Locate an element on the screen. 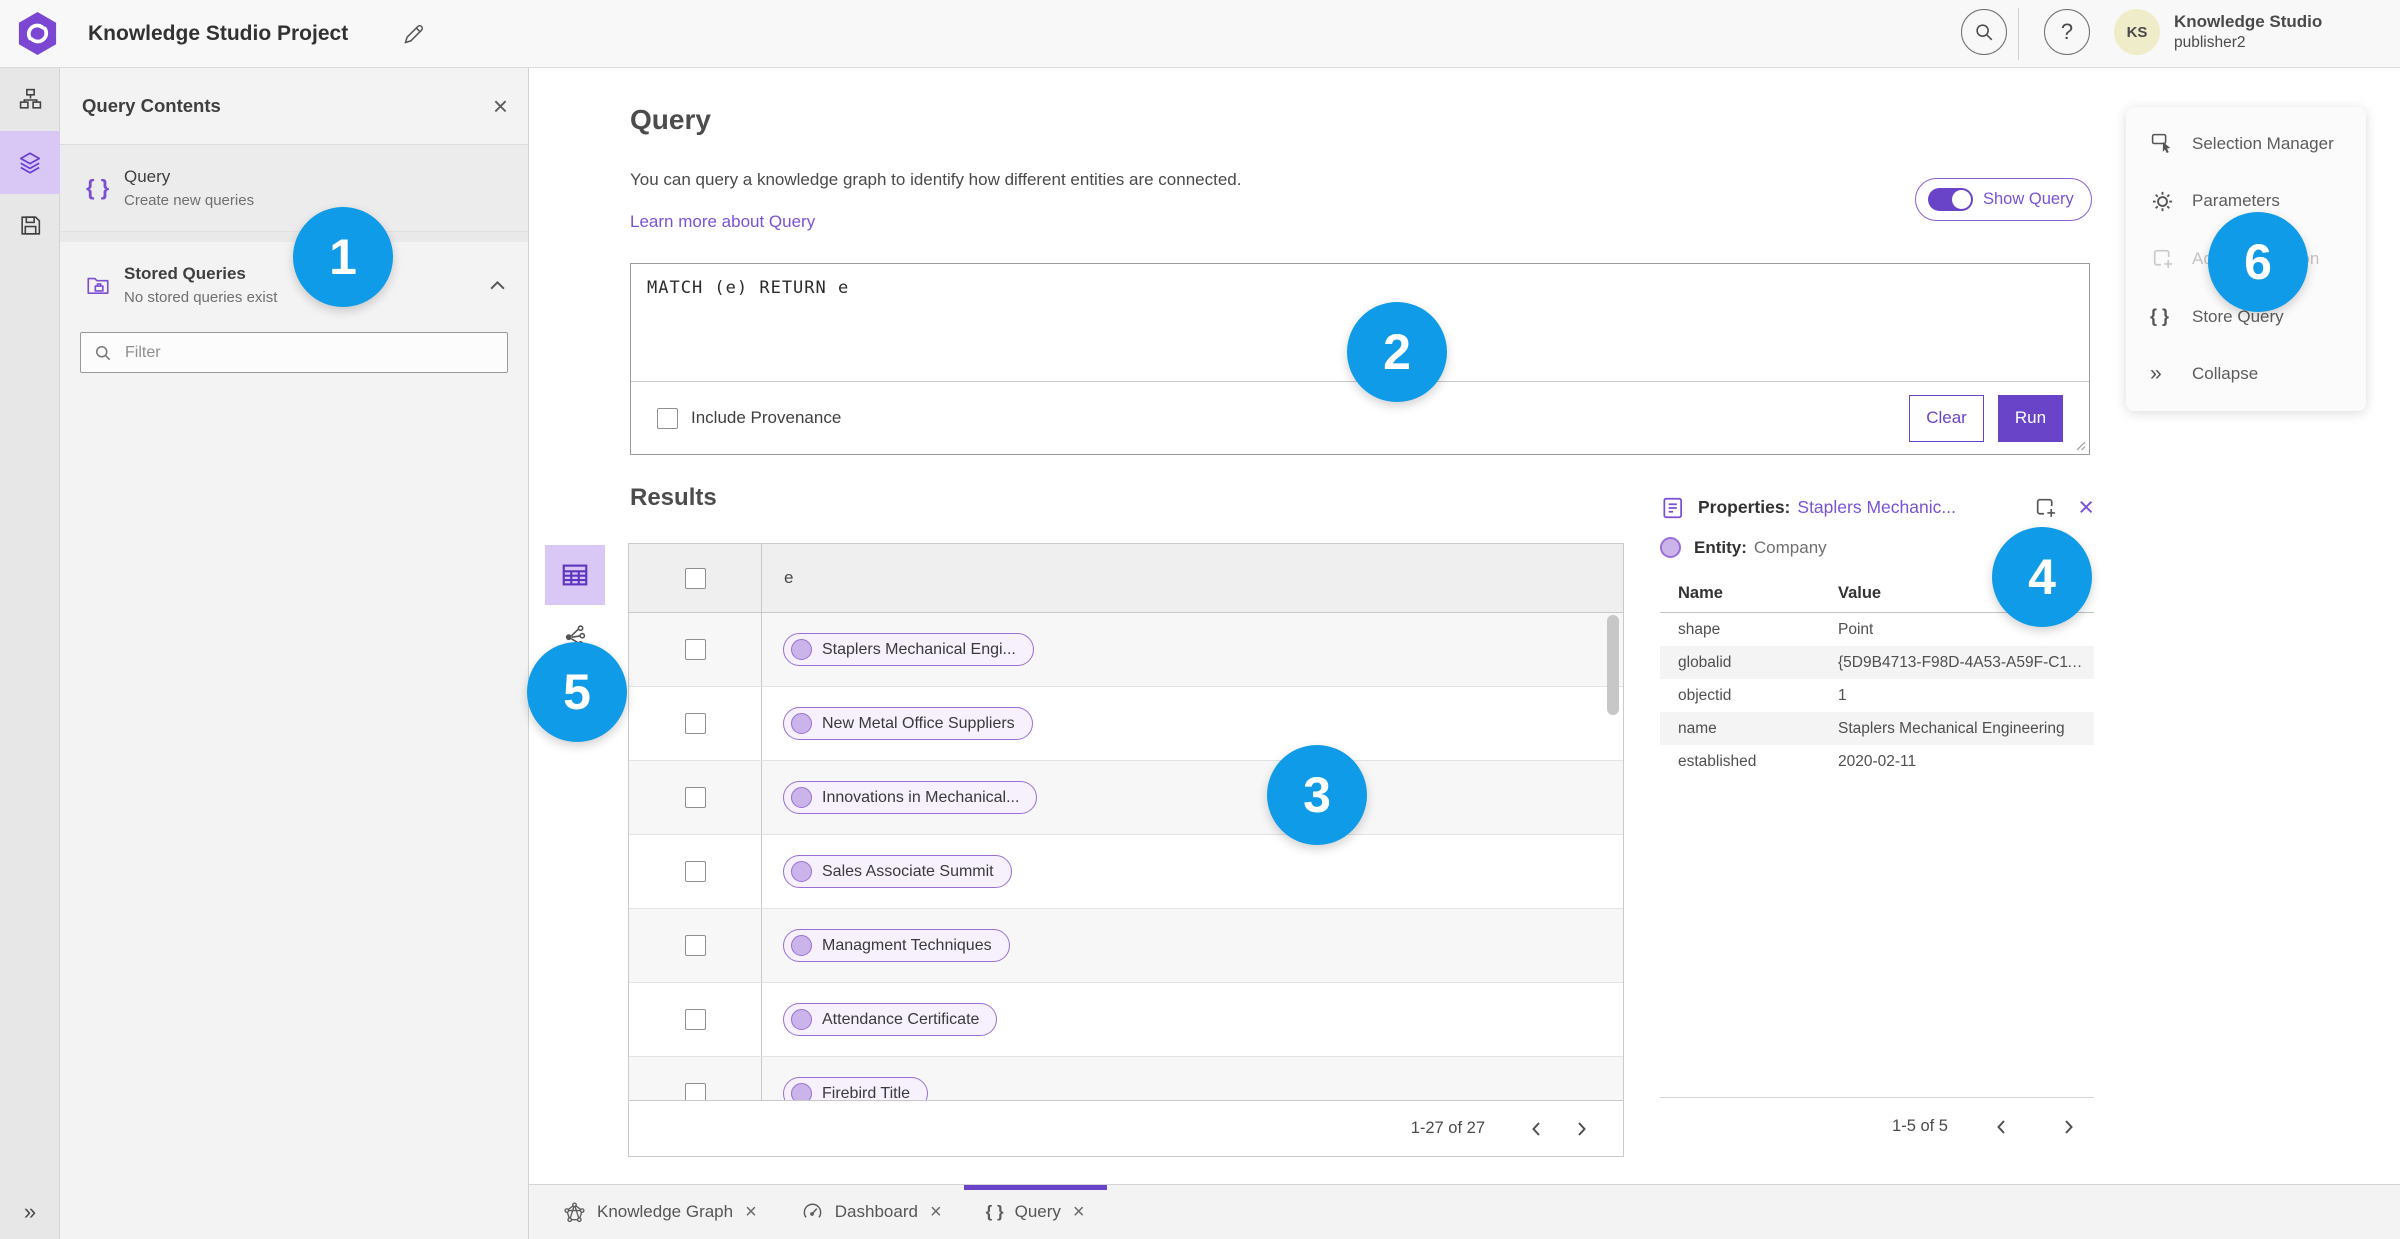 The height and width of the screenshot is (1239, 2400). app-logo-icon is located at coordinates (37, 33).